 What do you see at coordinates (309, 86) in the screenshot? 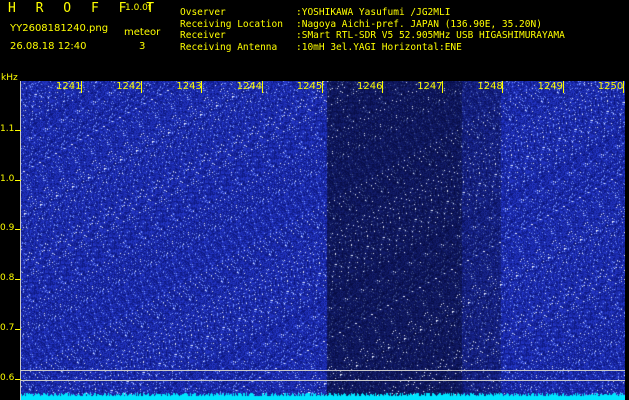
I see `x-tick-label: 1245` at bounding box center [309, 86].